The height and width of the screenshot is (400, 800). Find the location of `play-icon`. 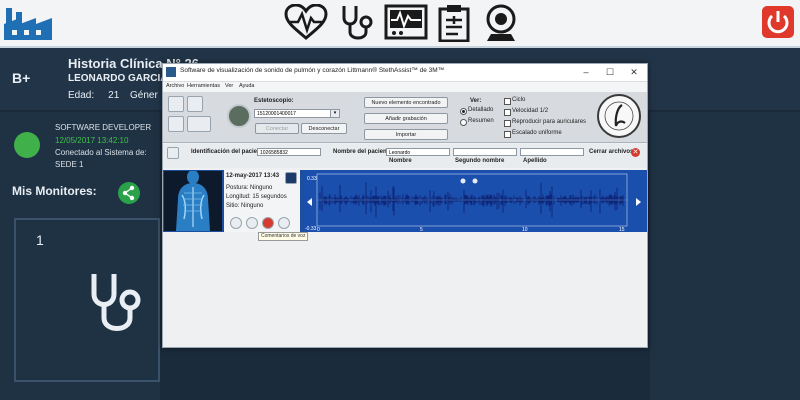

play-icon is located at coordinates (236, 223).